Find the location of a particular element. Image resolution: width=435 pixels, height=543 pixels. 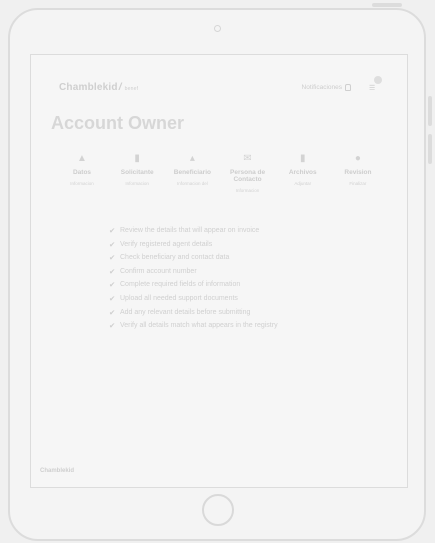

side-button-top is located at coordinates (430, 111).